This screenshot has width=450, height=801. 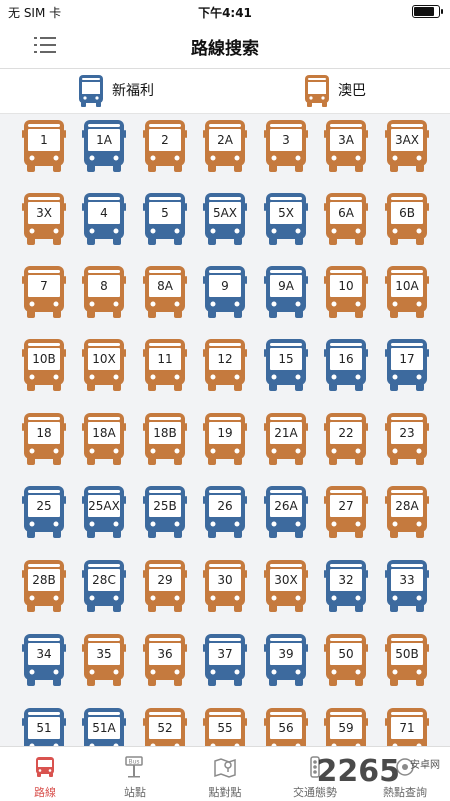 What do you see at coordinates (165, 727) in the screenshot?
I see `route-button-52: 52` at bounding box center [165, 727].